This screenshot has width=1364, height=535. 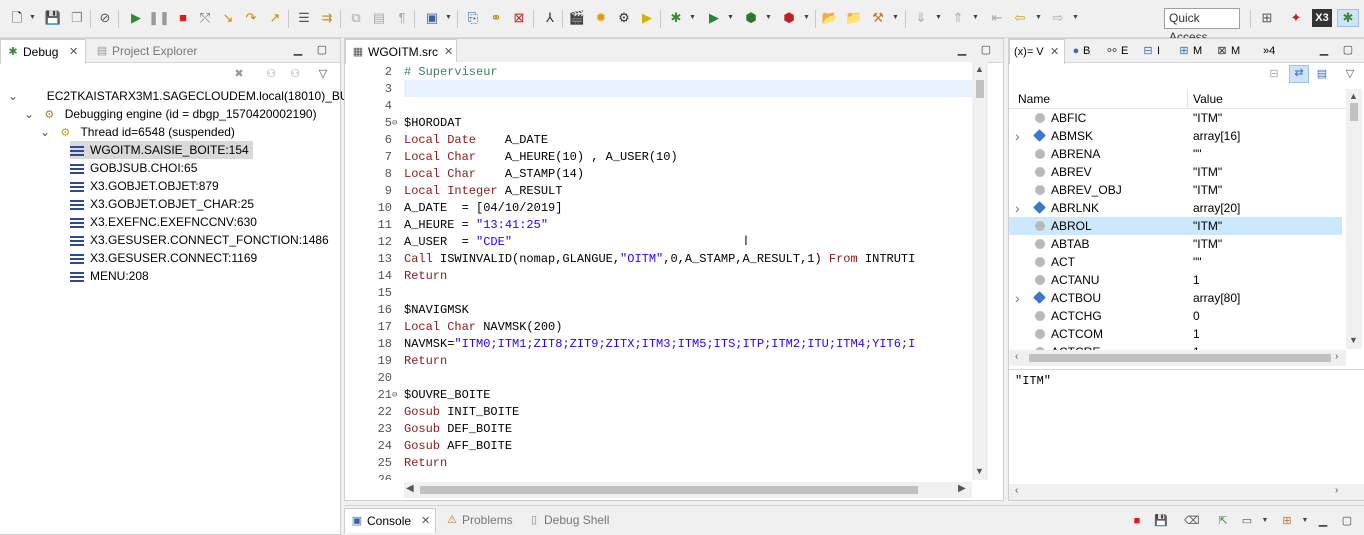 I want to click on tab-debug-shell: ▯ Debug Shell, so click(x=565, y=520).